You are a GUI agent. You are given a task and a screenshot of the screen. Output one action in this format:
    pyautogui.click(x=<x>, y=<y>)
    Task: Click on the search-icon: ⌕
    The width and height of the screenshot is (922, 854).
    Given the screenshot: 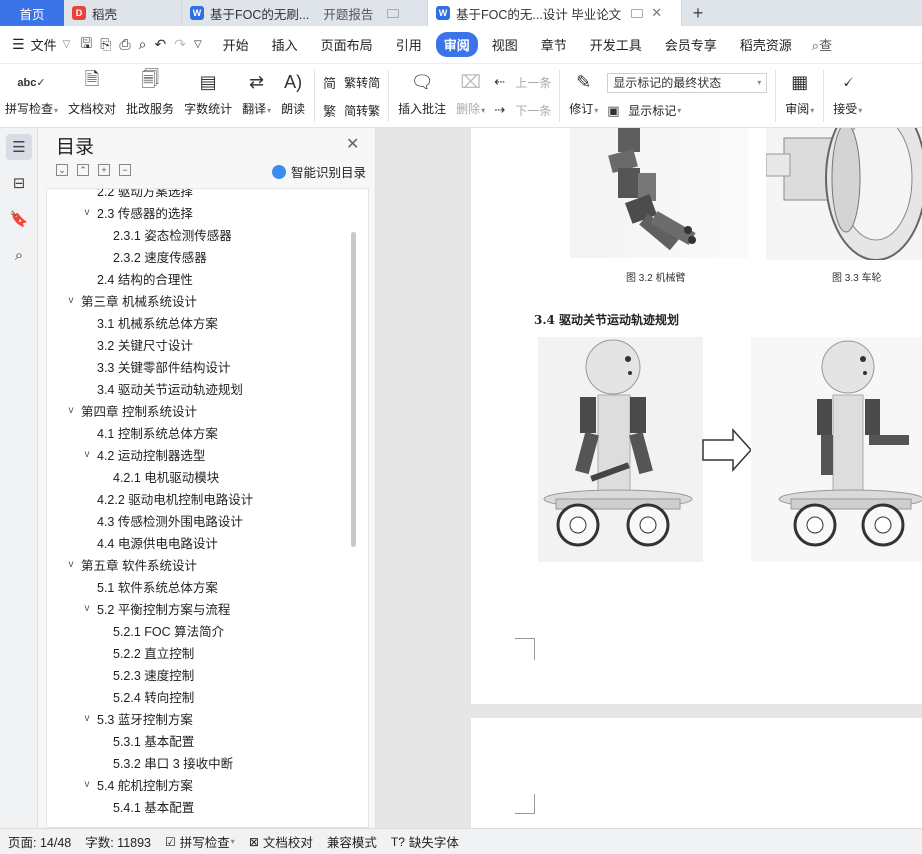 What is the action you would take?
    pyautogui.click(x=19, y=255)
    